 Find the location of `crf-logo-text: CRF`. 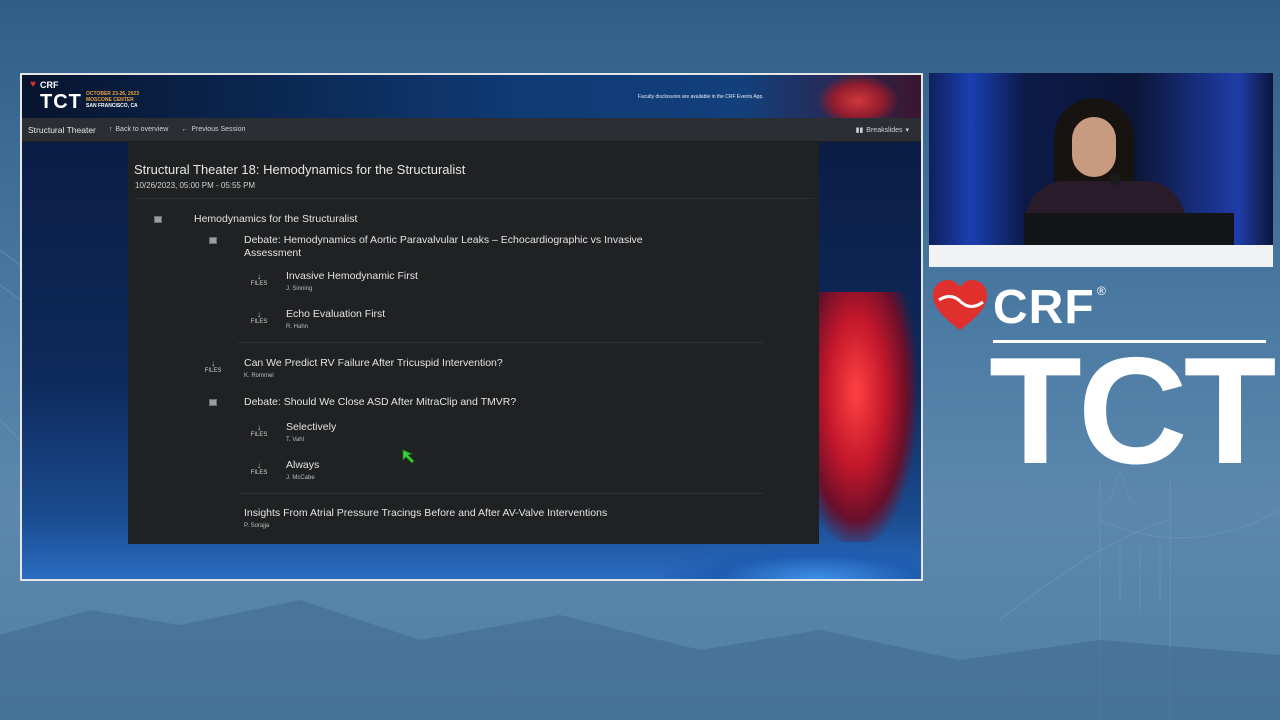

crf-logo-text: CRF is located at coordinates (49, 85).